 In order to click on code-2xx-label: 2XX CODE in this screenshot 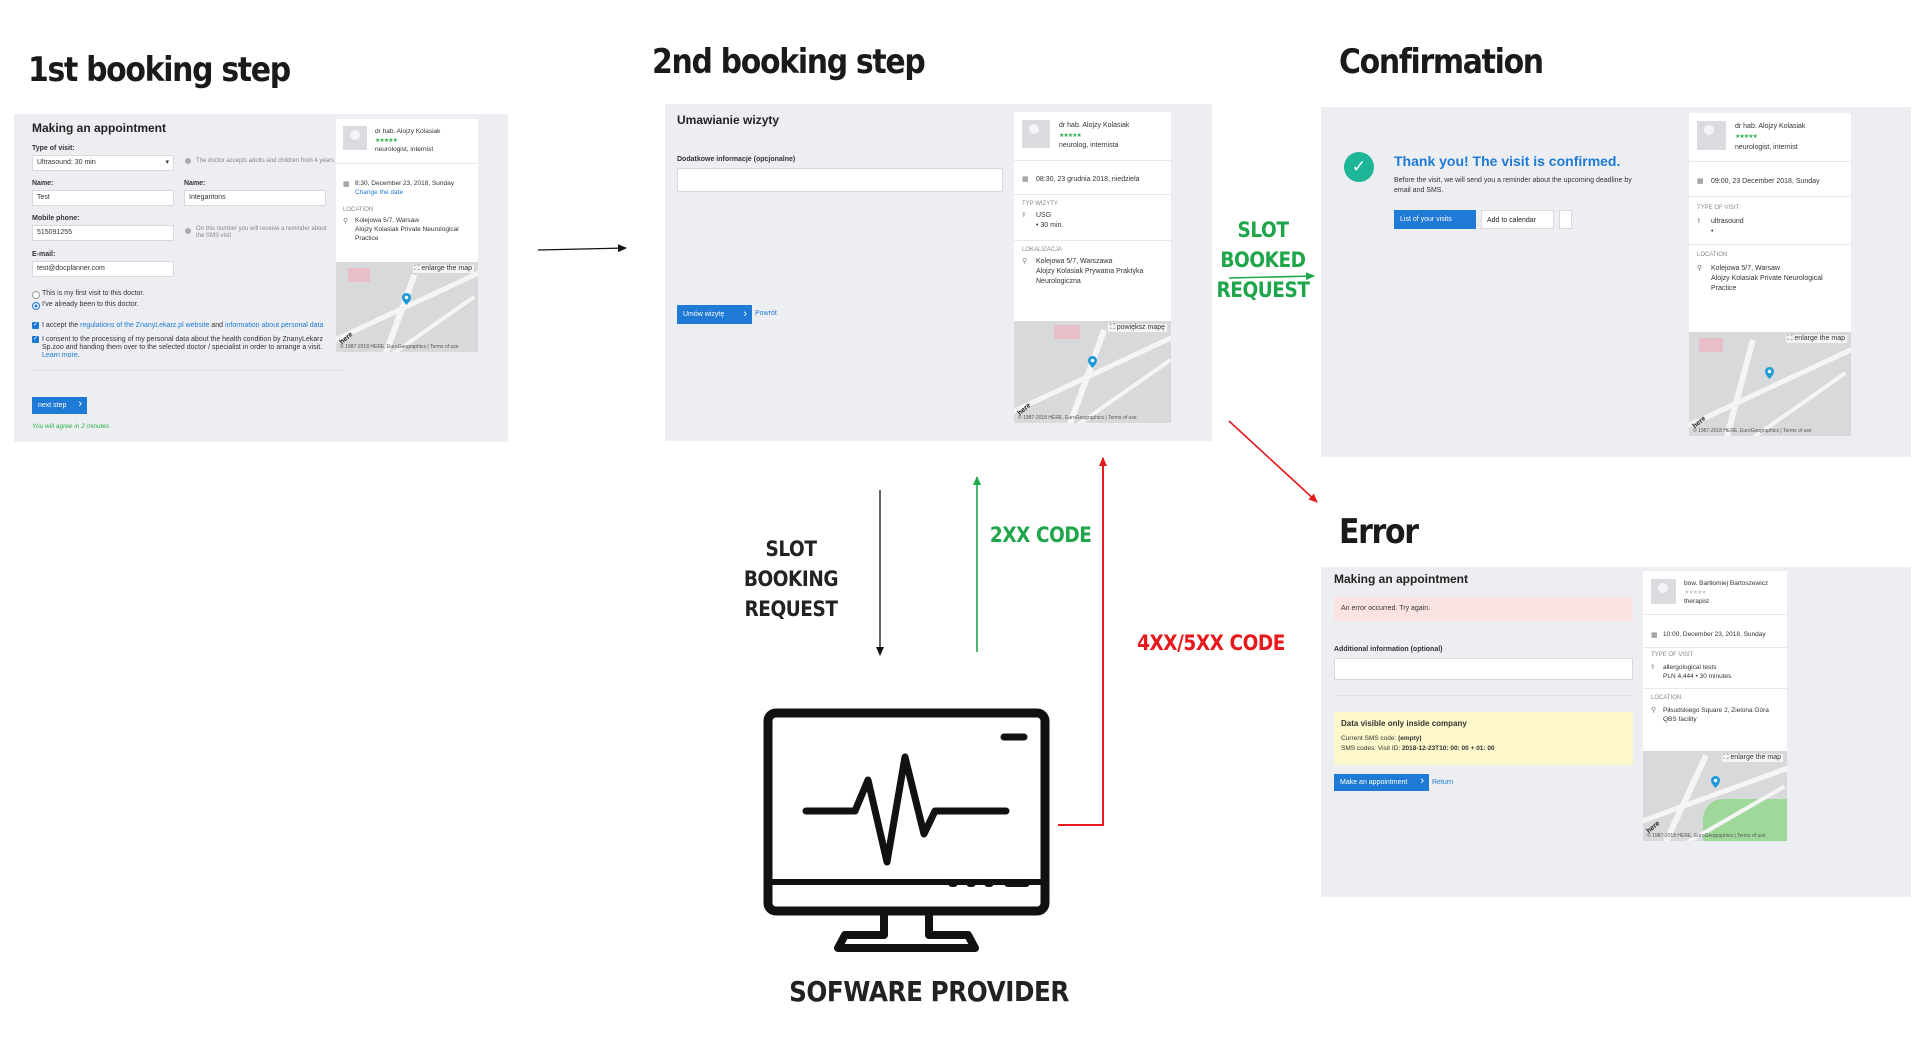, I will do `click(1040, 535)`.